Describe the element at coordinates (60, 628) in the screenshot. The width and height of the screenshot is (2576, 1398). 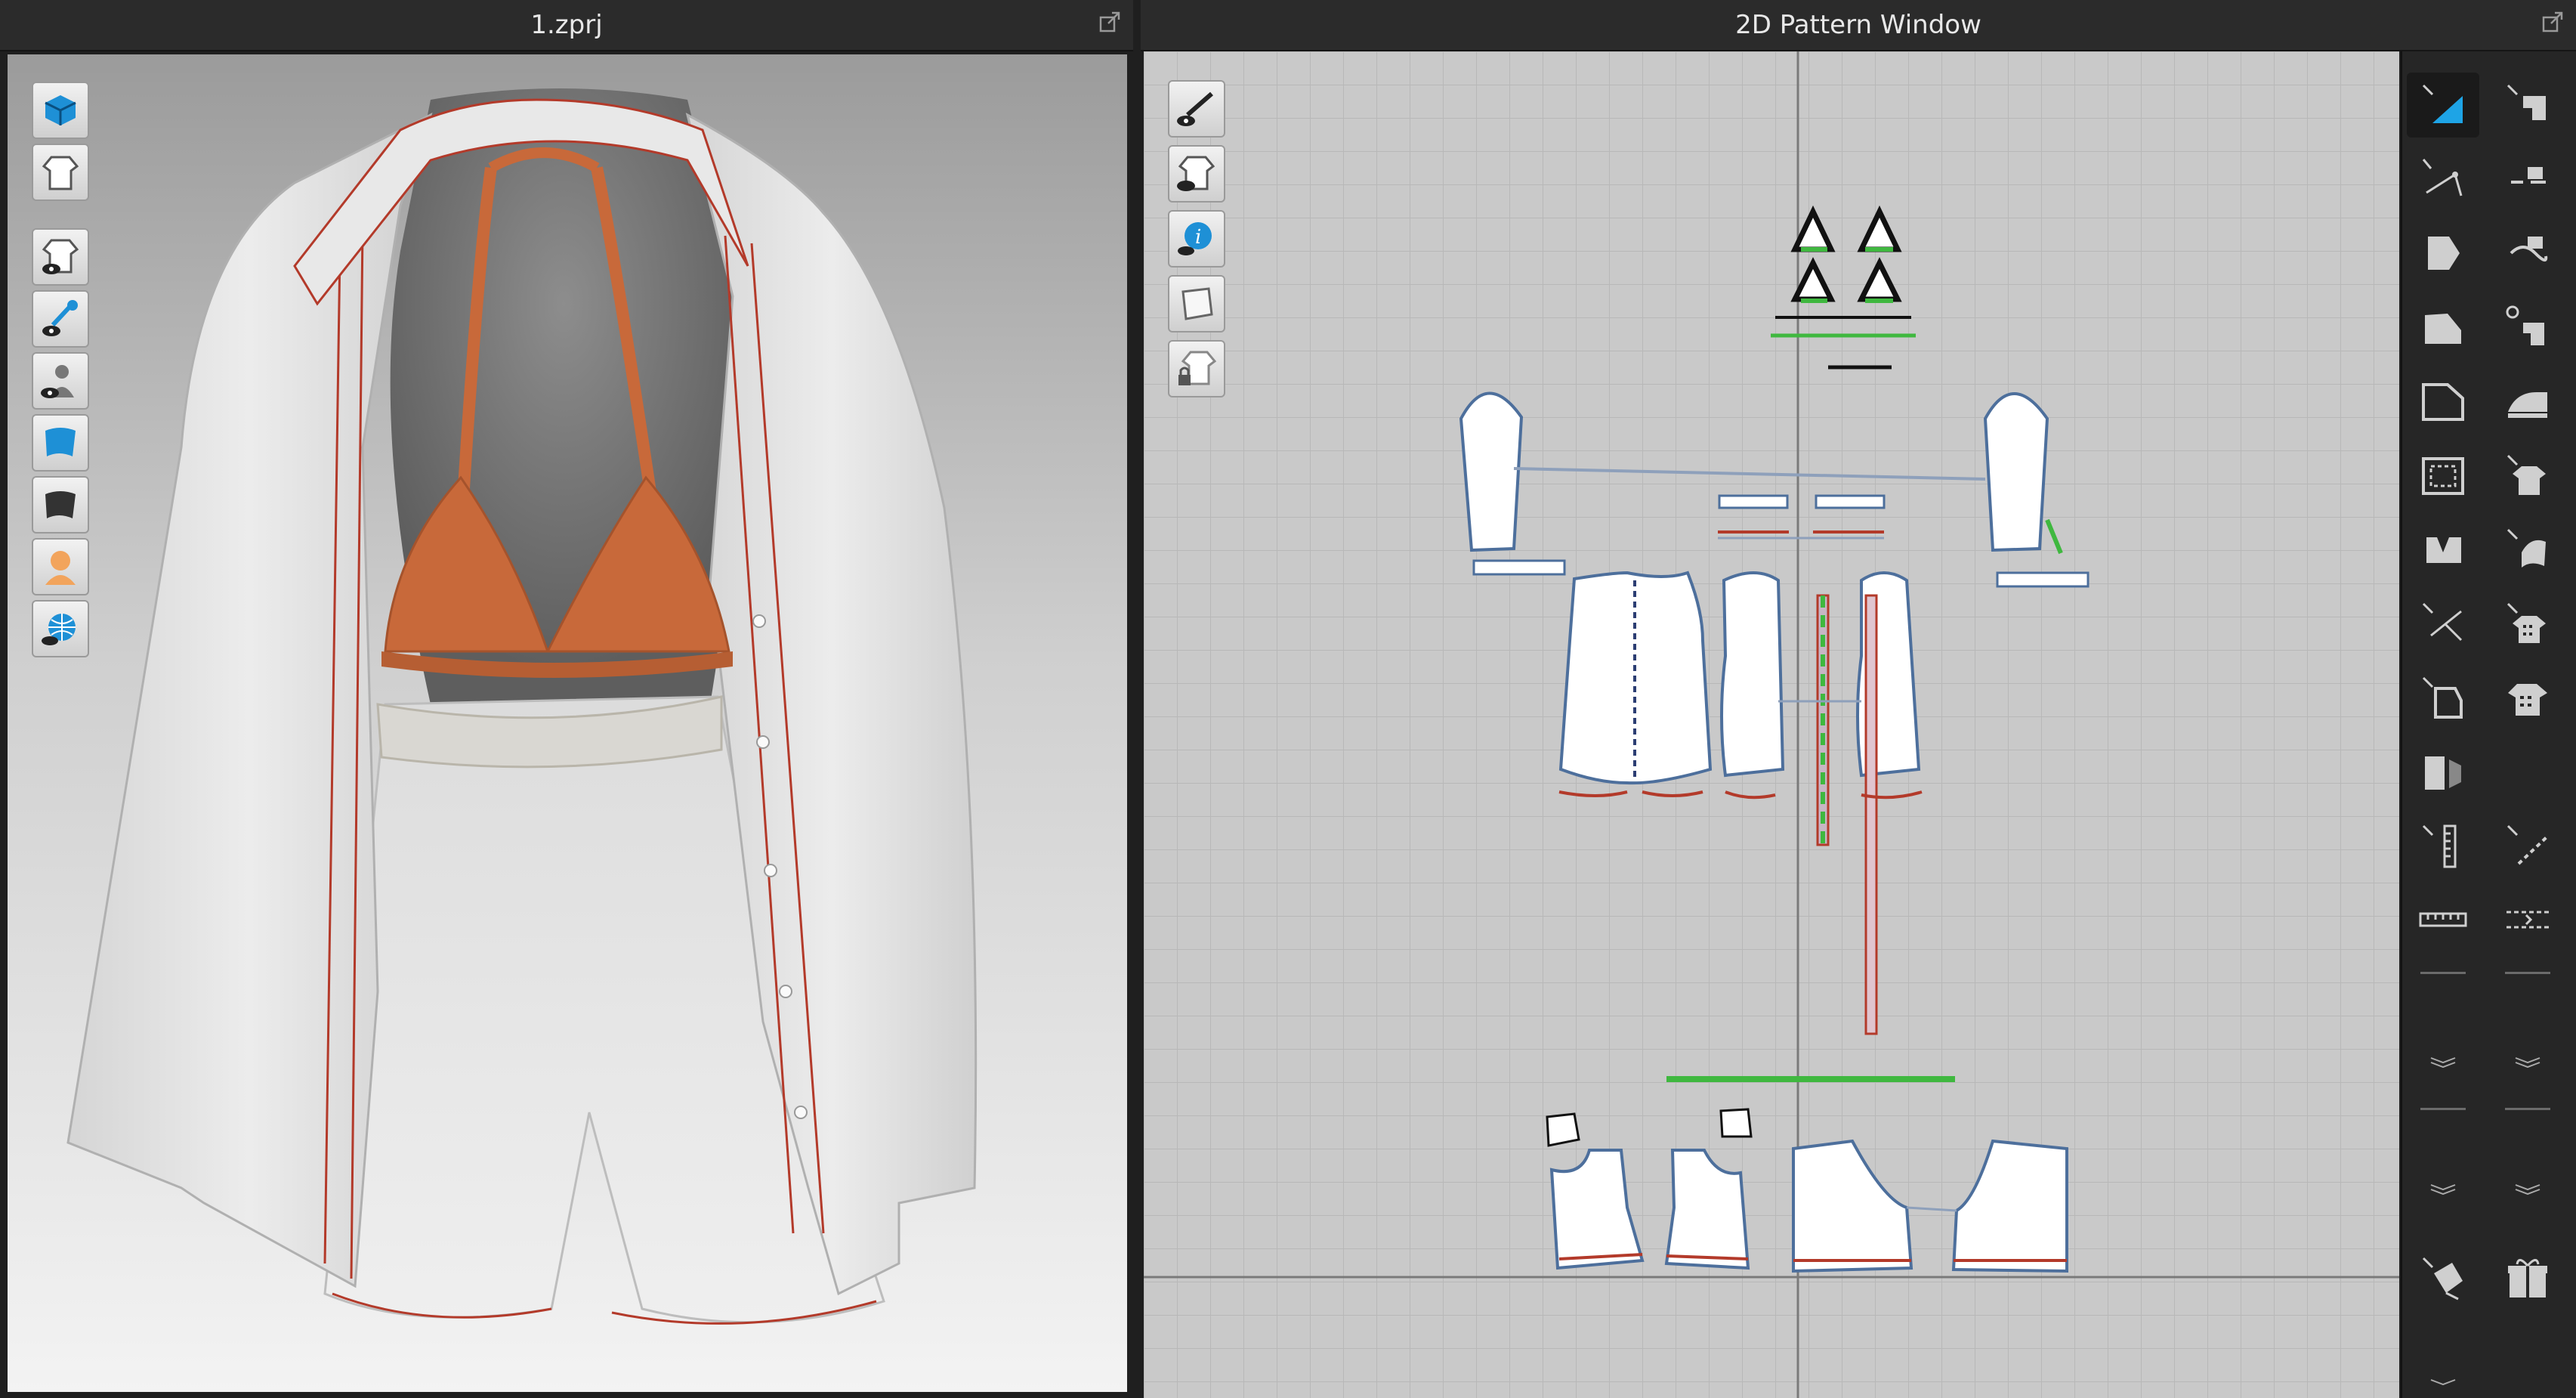
I see `environment-icon` at that location.